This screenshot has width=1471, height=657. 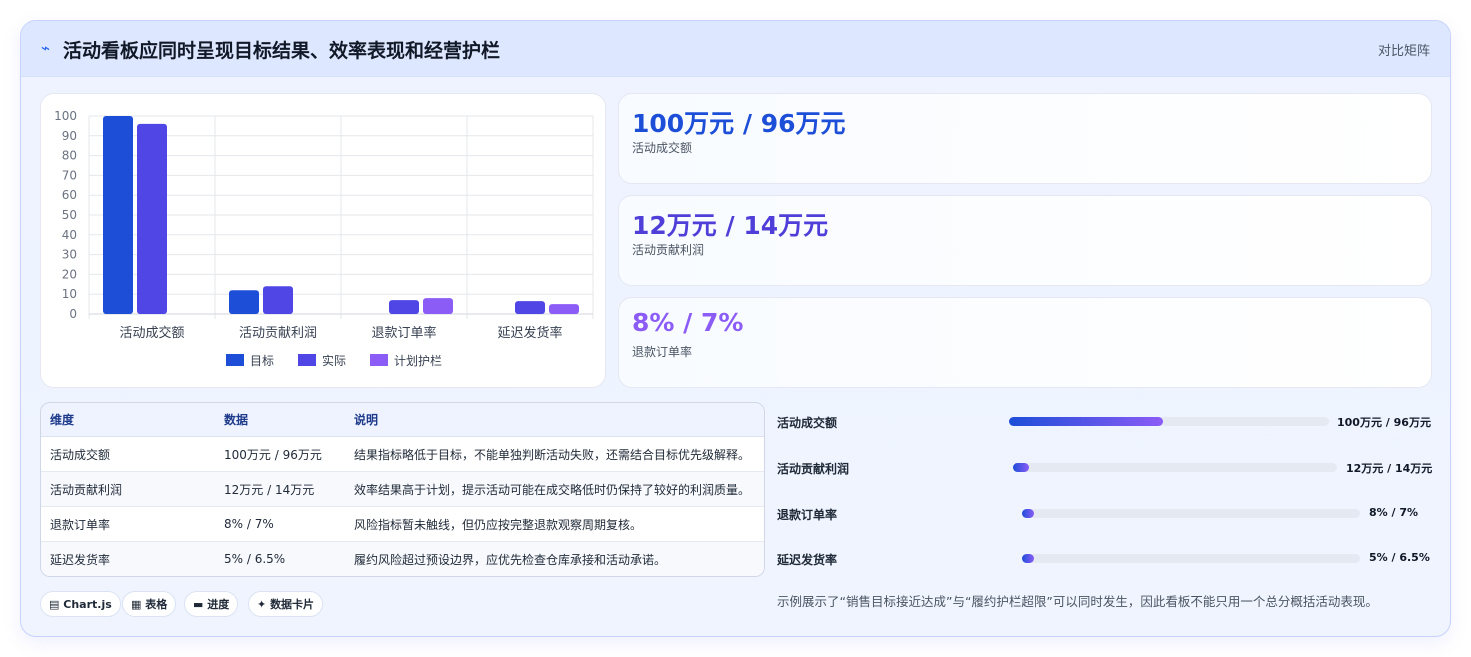 I want to click on tag-label: 表格, so click(x=156, y=604).